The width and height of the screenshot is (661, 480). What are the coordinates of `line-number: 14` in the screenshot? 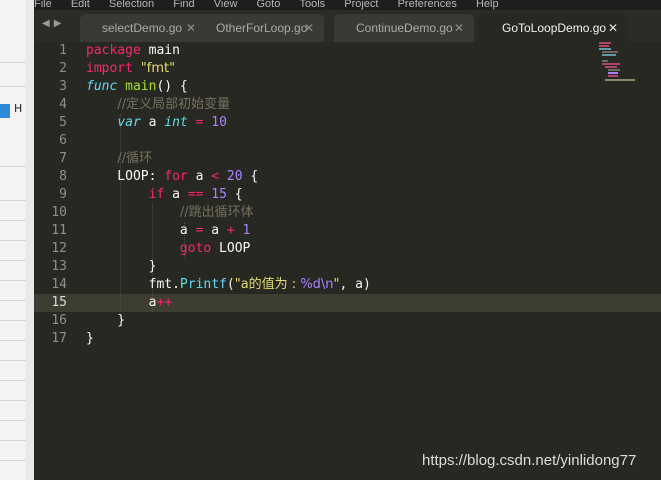 It's located at (59, 284).